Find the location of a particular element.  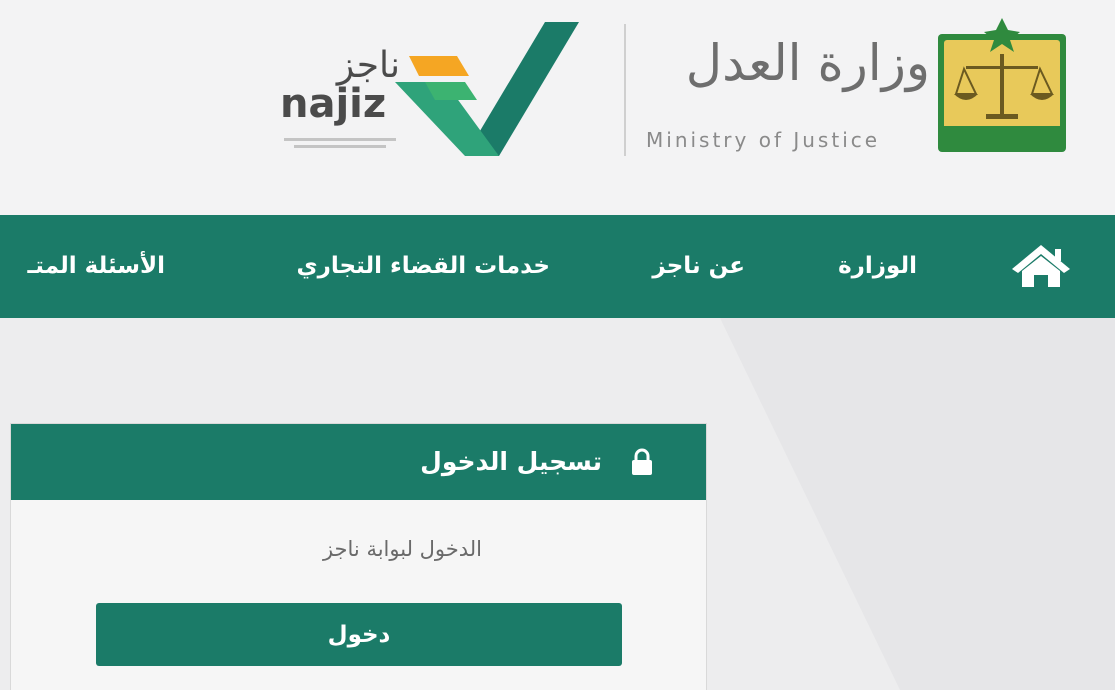

najiz-tagline-icon is located at coordinates (340, 143).